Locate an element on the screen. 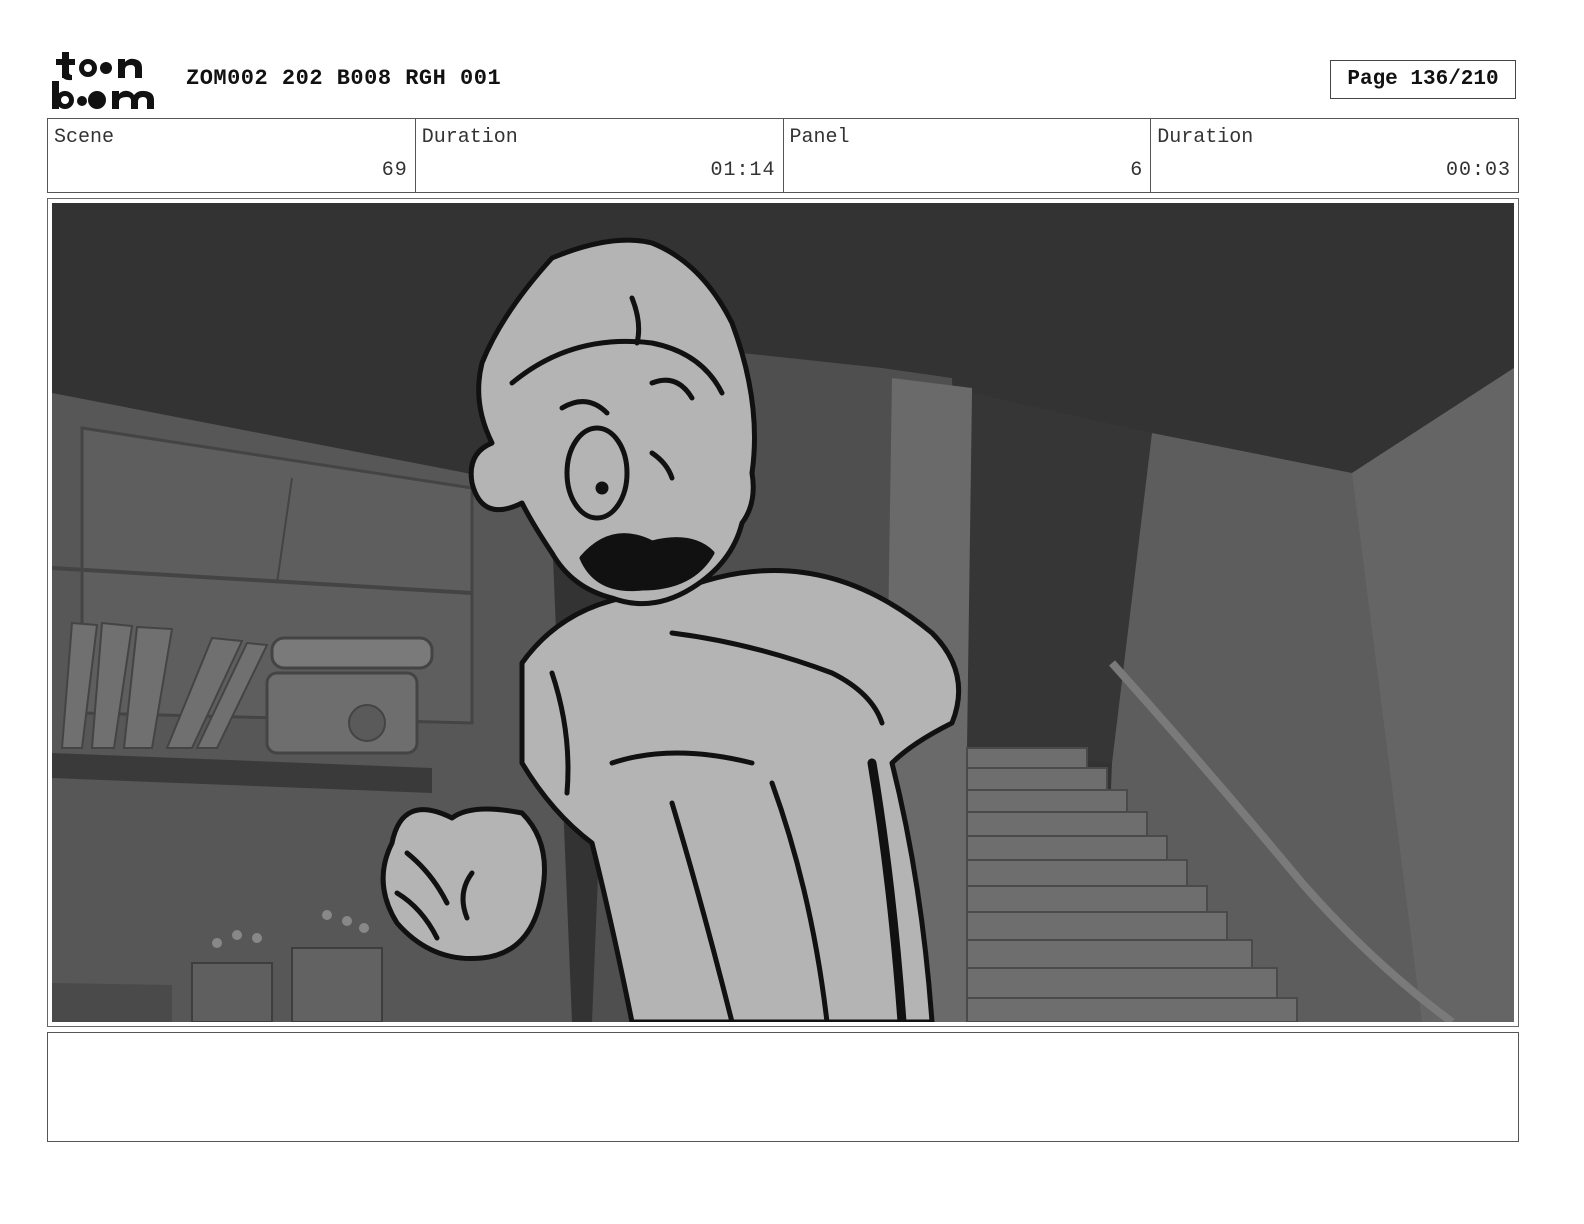 This screenshot has width=1584, height=1224. page-indicator: Page 136/210 is located at coordinates (1423, 79).